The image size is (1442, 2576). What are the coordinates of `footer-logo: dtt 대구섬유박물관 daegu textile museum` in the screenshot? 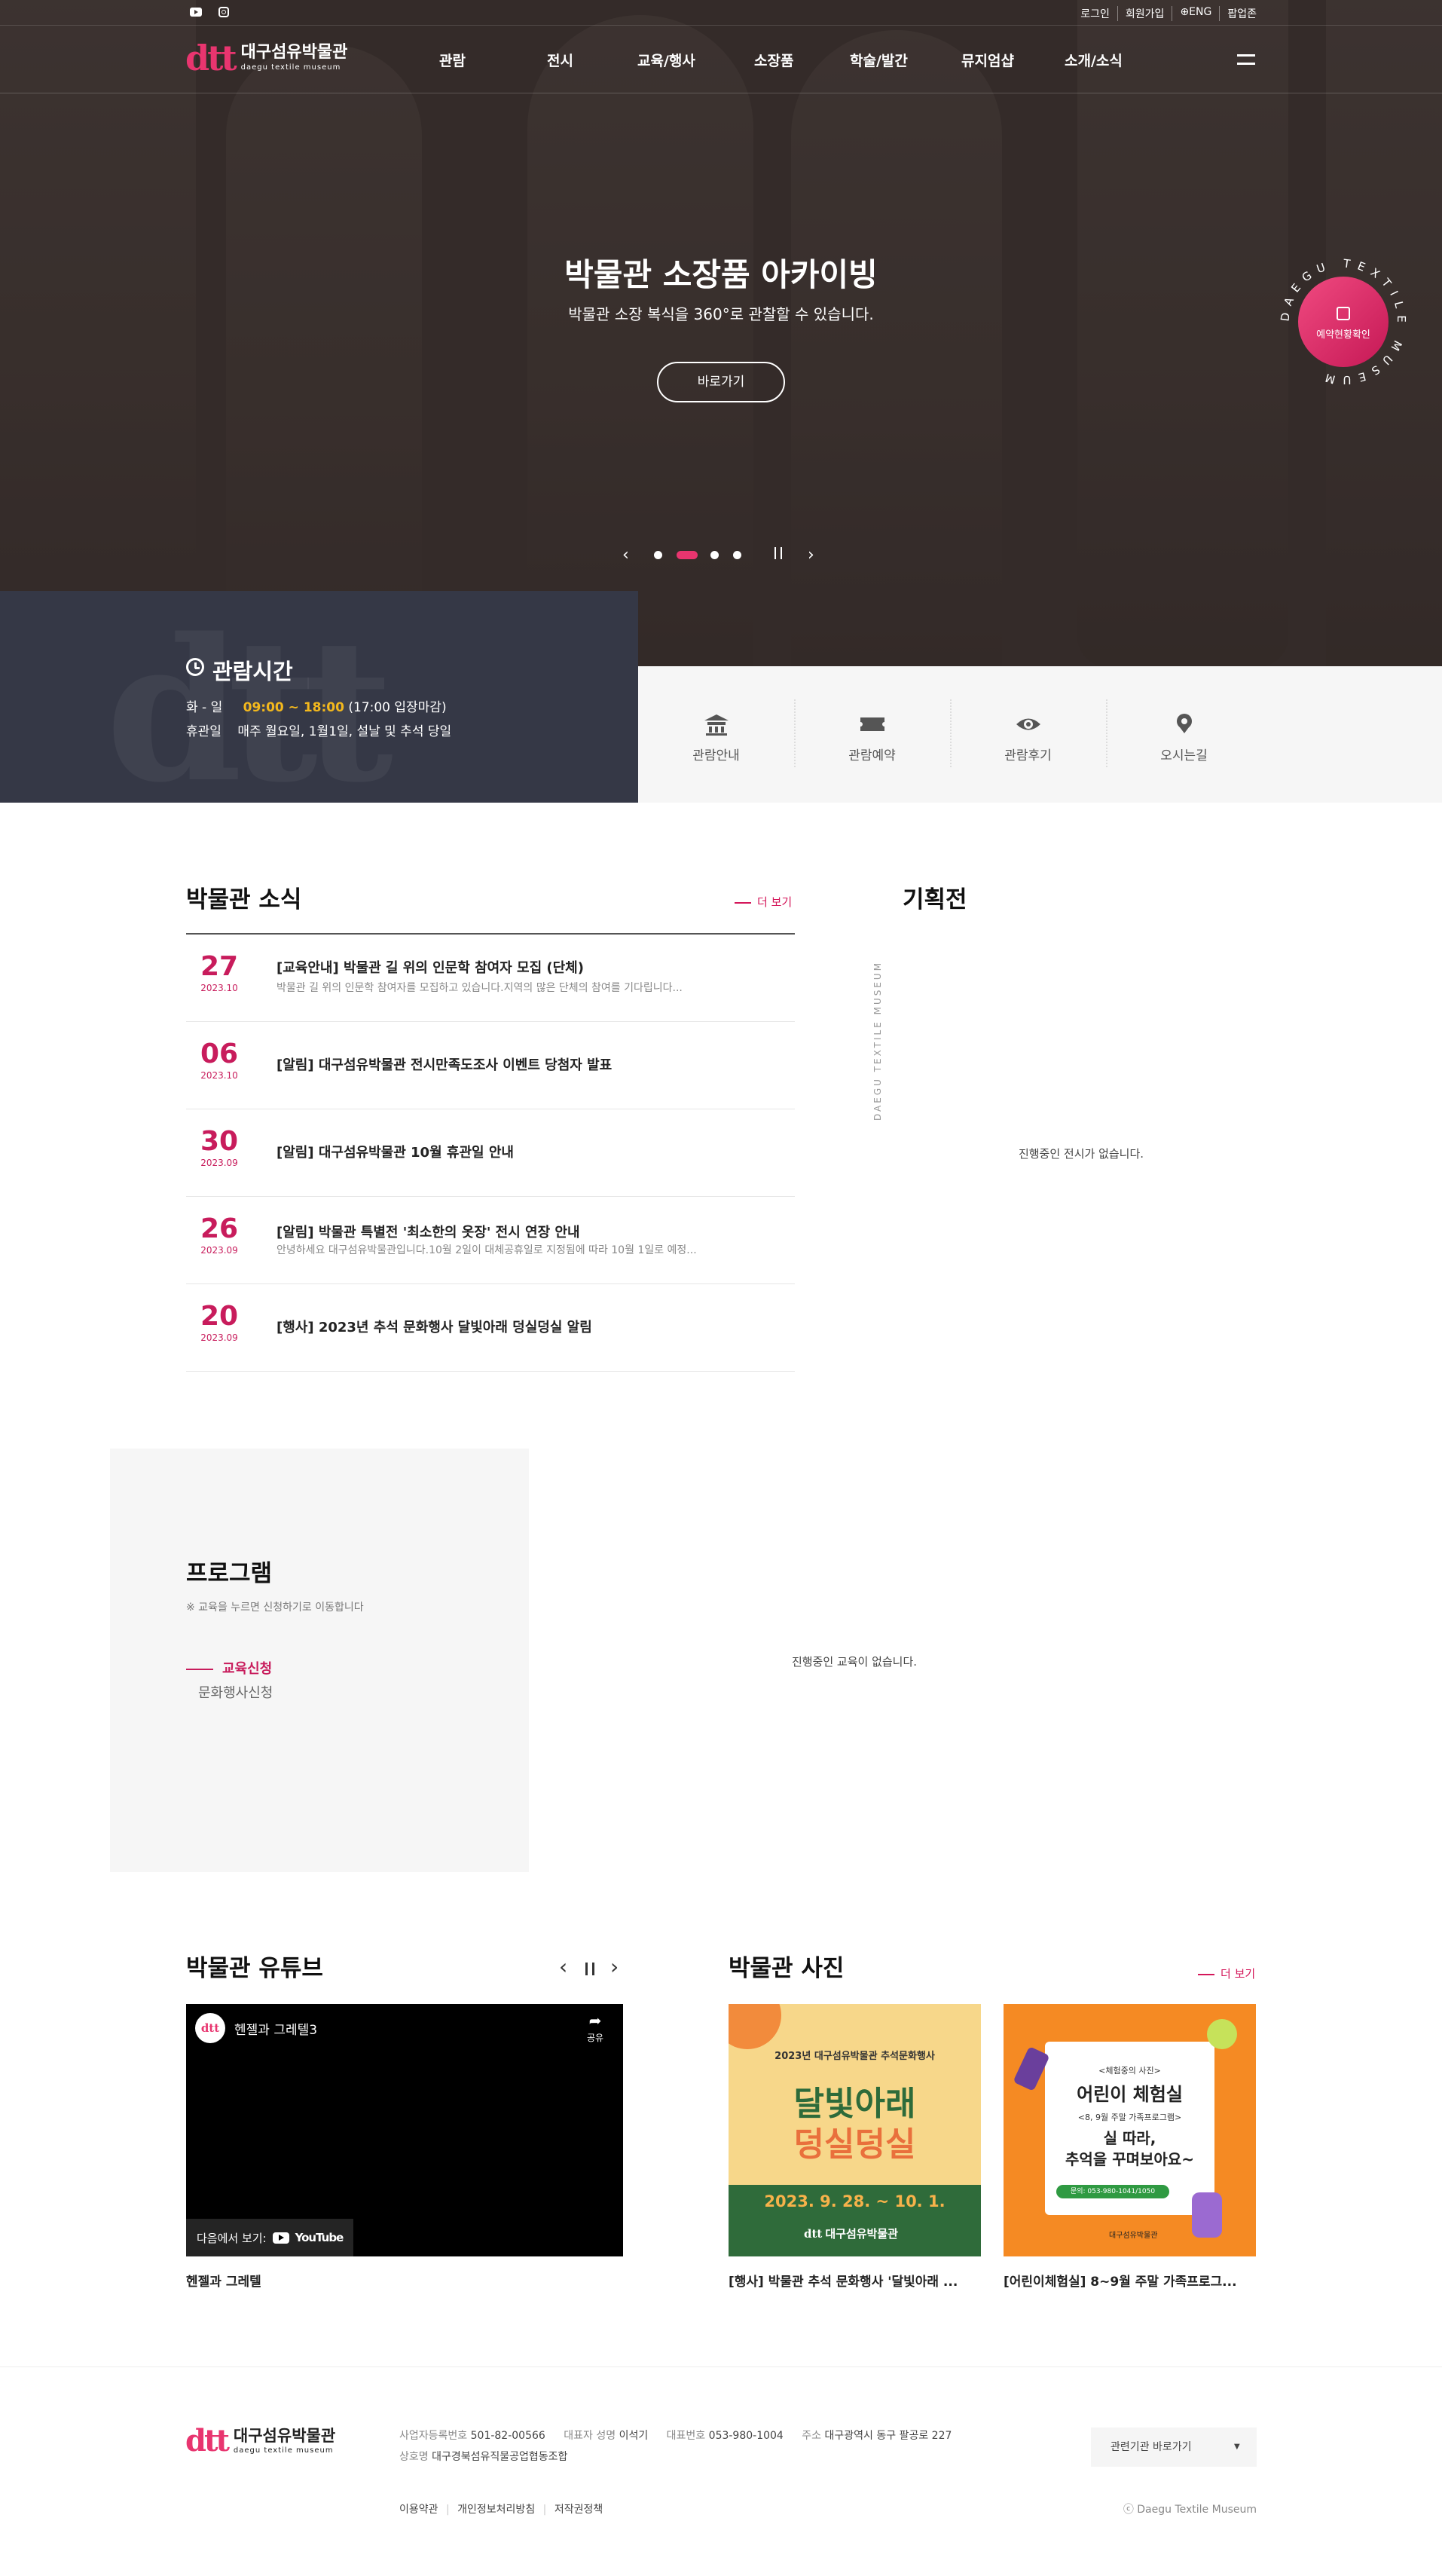 It's located at (260, 2441).